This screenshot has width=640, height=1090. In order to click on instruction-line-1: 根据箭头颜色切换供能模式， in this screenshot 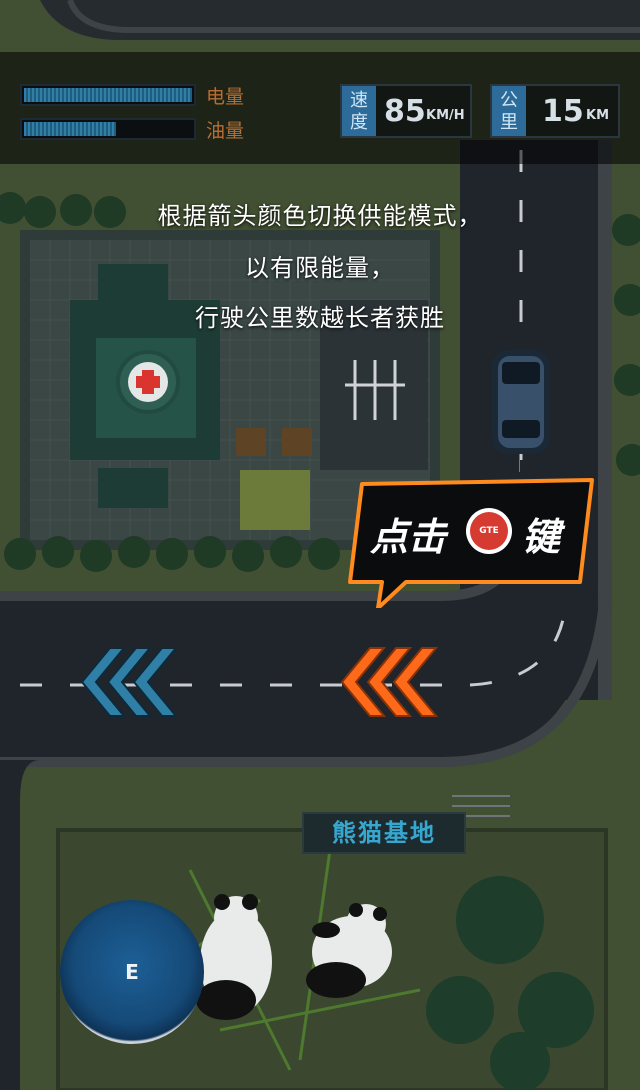, I will do `click(320, 216)`.